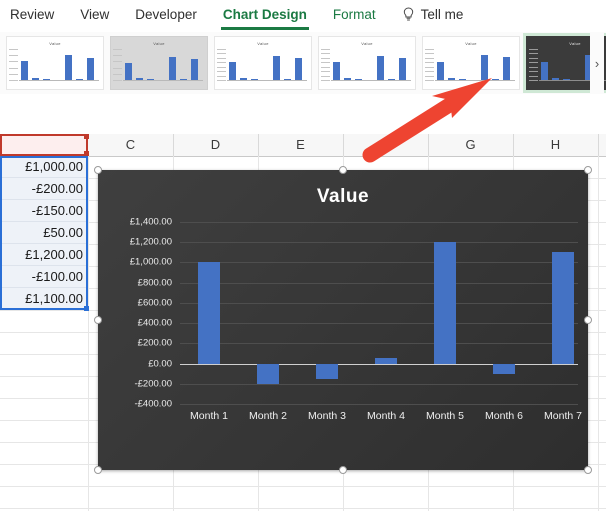 The image size is (606, 511). I want to click on y-tick-label: -£400.00, so click(153, 404).